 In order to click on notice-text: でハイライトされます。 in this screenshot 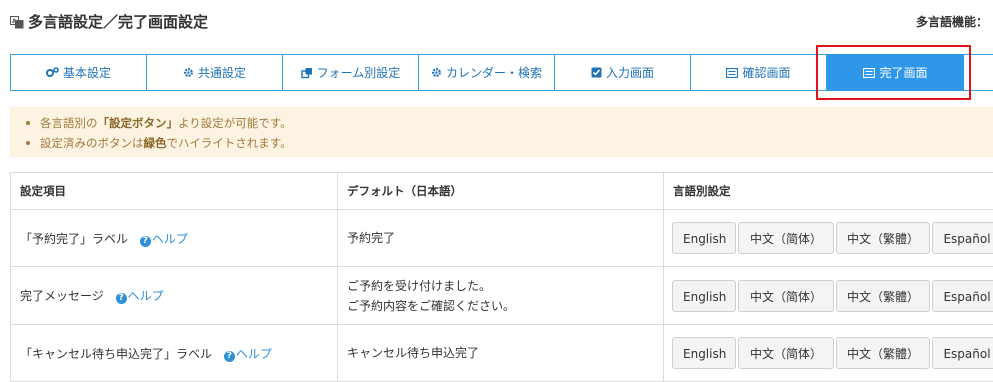, I will do `click(229, 143)`.